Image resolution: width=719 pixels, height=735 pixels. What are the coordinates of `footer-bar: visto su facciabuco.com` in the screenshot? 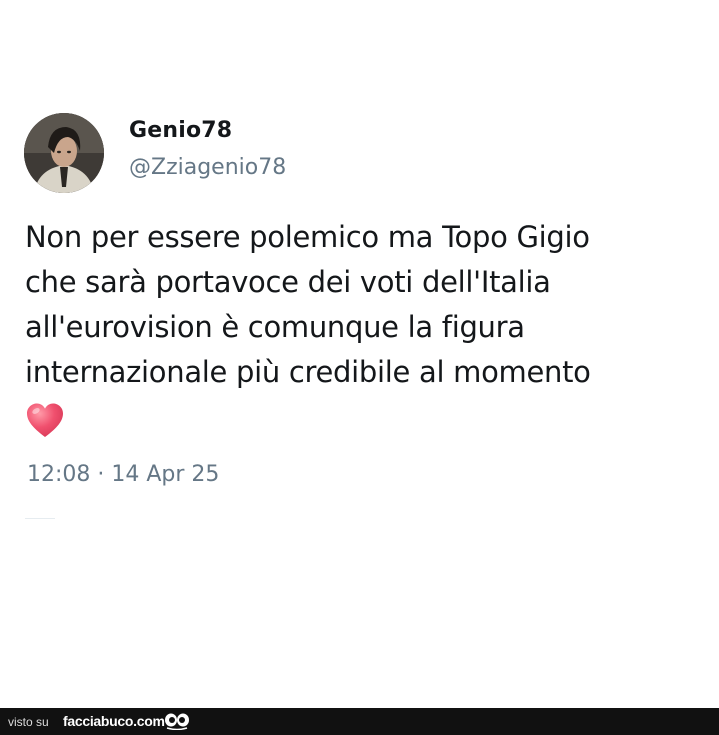 It's located at (359, 721).